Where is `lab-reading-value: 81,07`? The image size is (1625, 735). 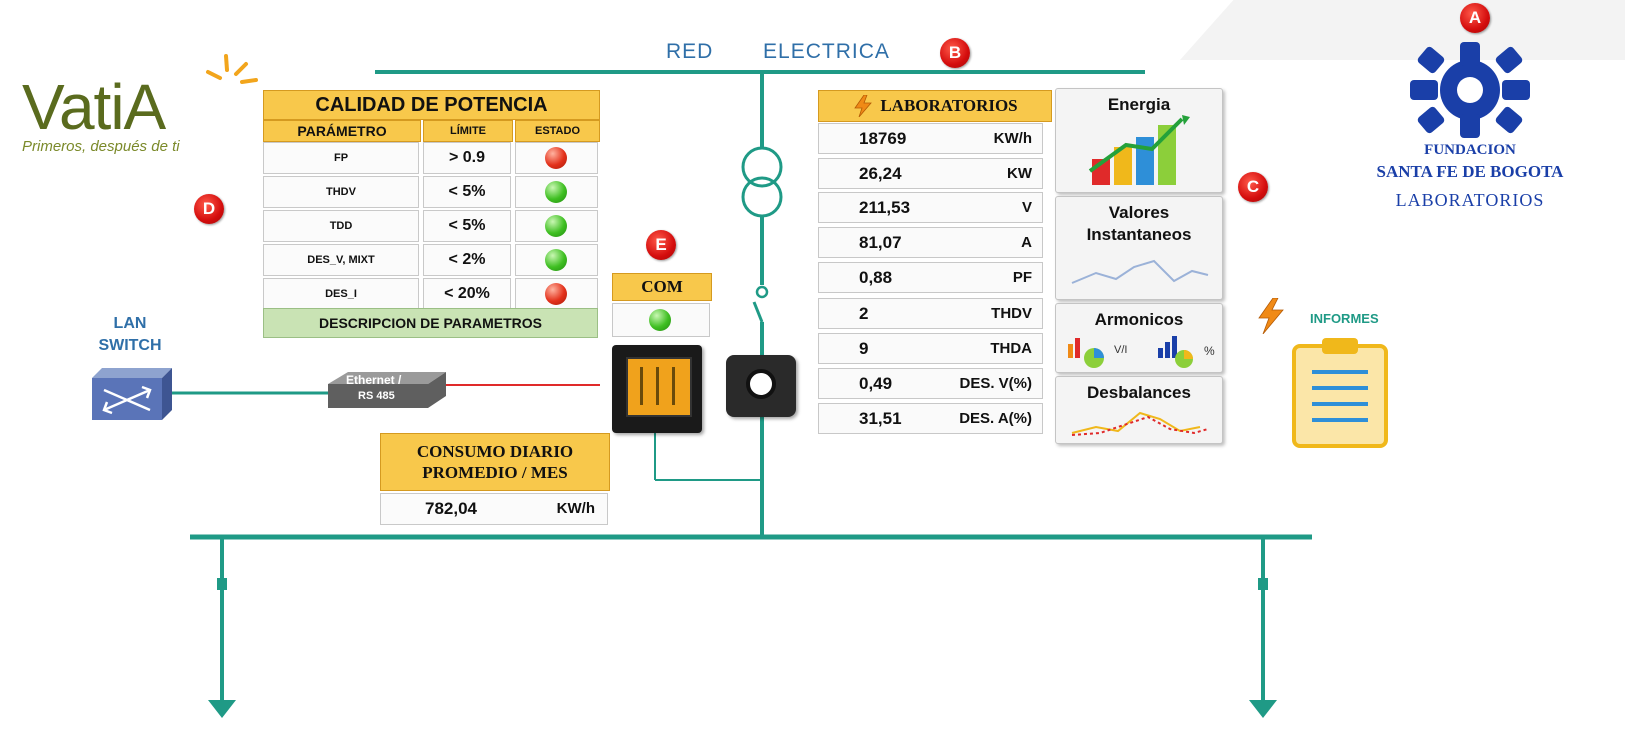 lab-reading-value: 81,07 is located at coordinates (880, 242).